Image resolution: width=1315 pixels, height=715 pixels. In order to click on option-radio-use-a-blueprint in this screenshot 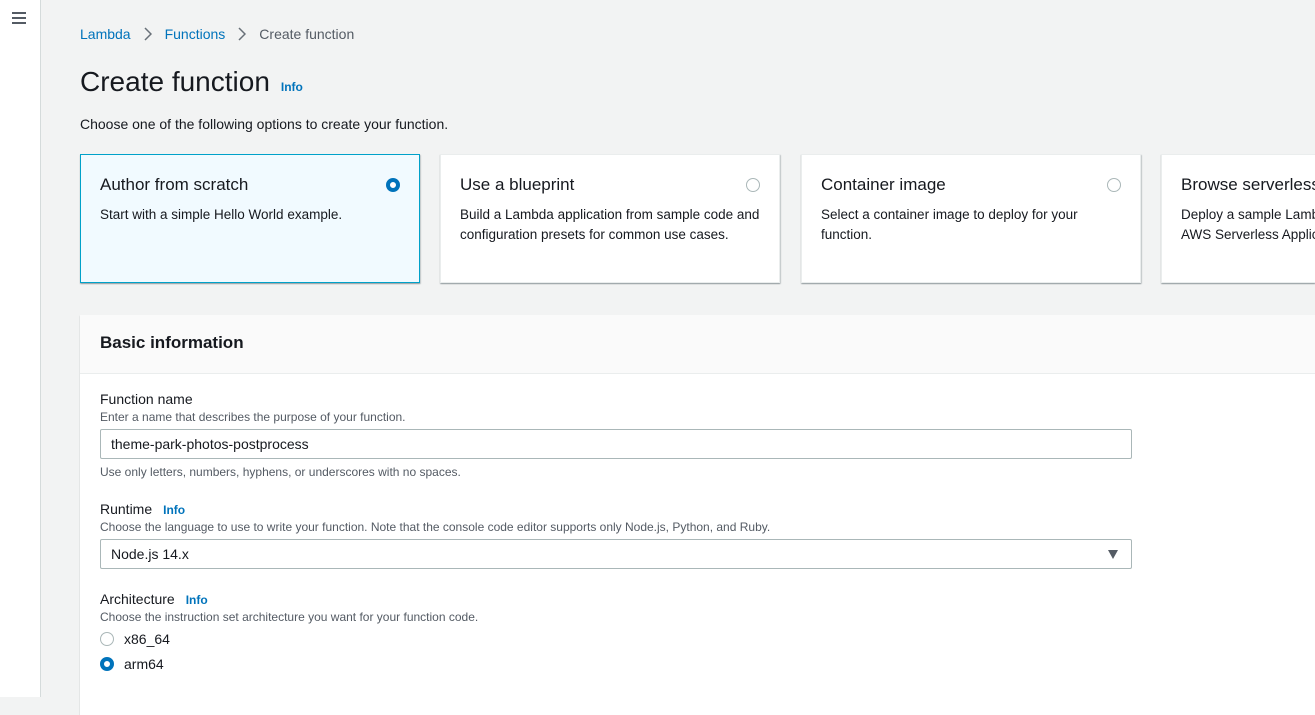, I will do `click(753, 185)`.